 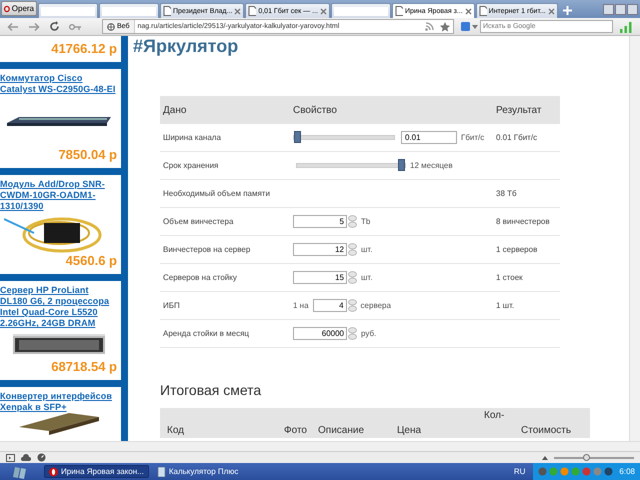 What do you see at coordinates (329, 305) in the screenshot?
I see `number-field: 4` at bounding box center [329, 305].